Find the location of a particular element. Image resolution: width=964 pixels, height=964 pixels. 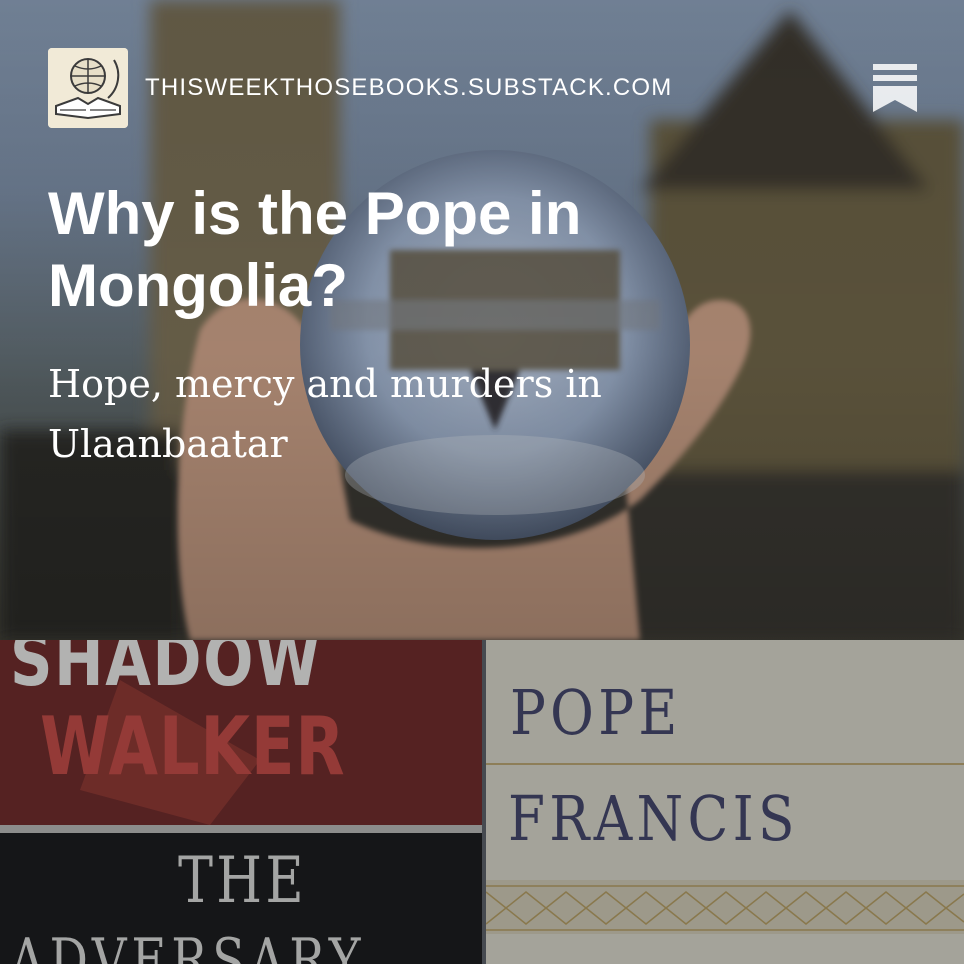

article-subtitle: Hope, mercy and murders in Ulaanbaatar is located at coordinates (325, 414).